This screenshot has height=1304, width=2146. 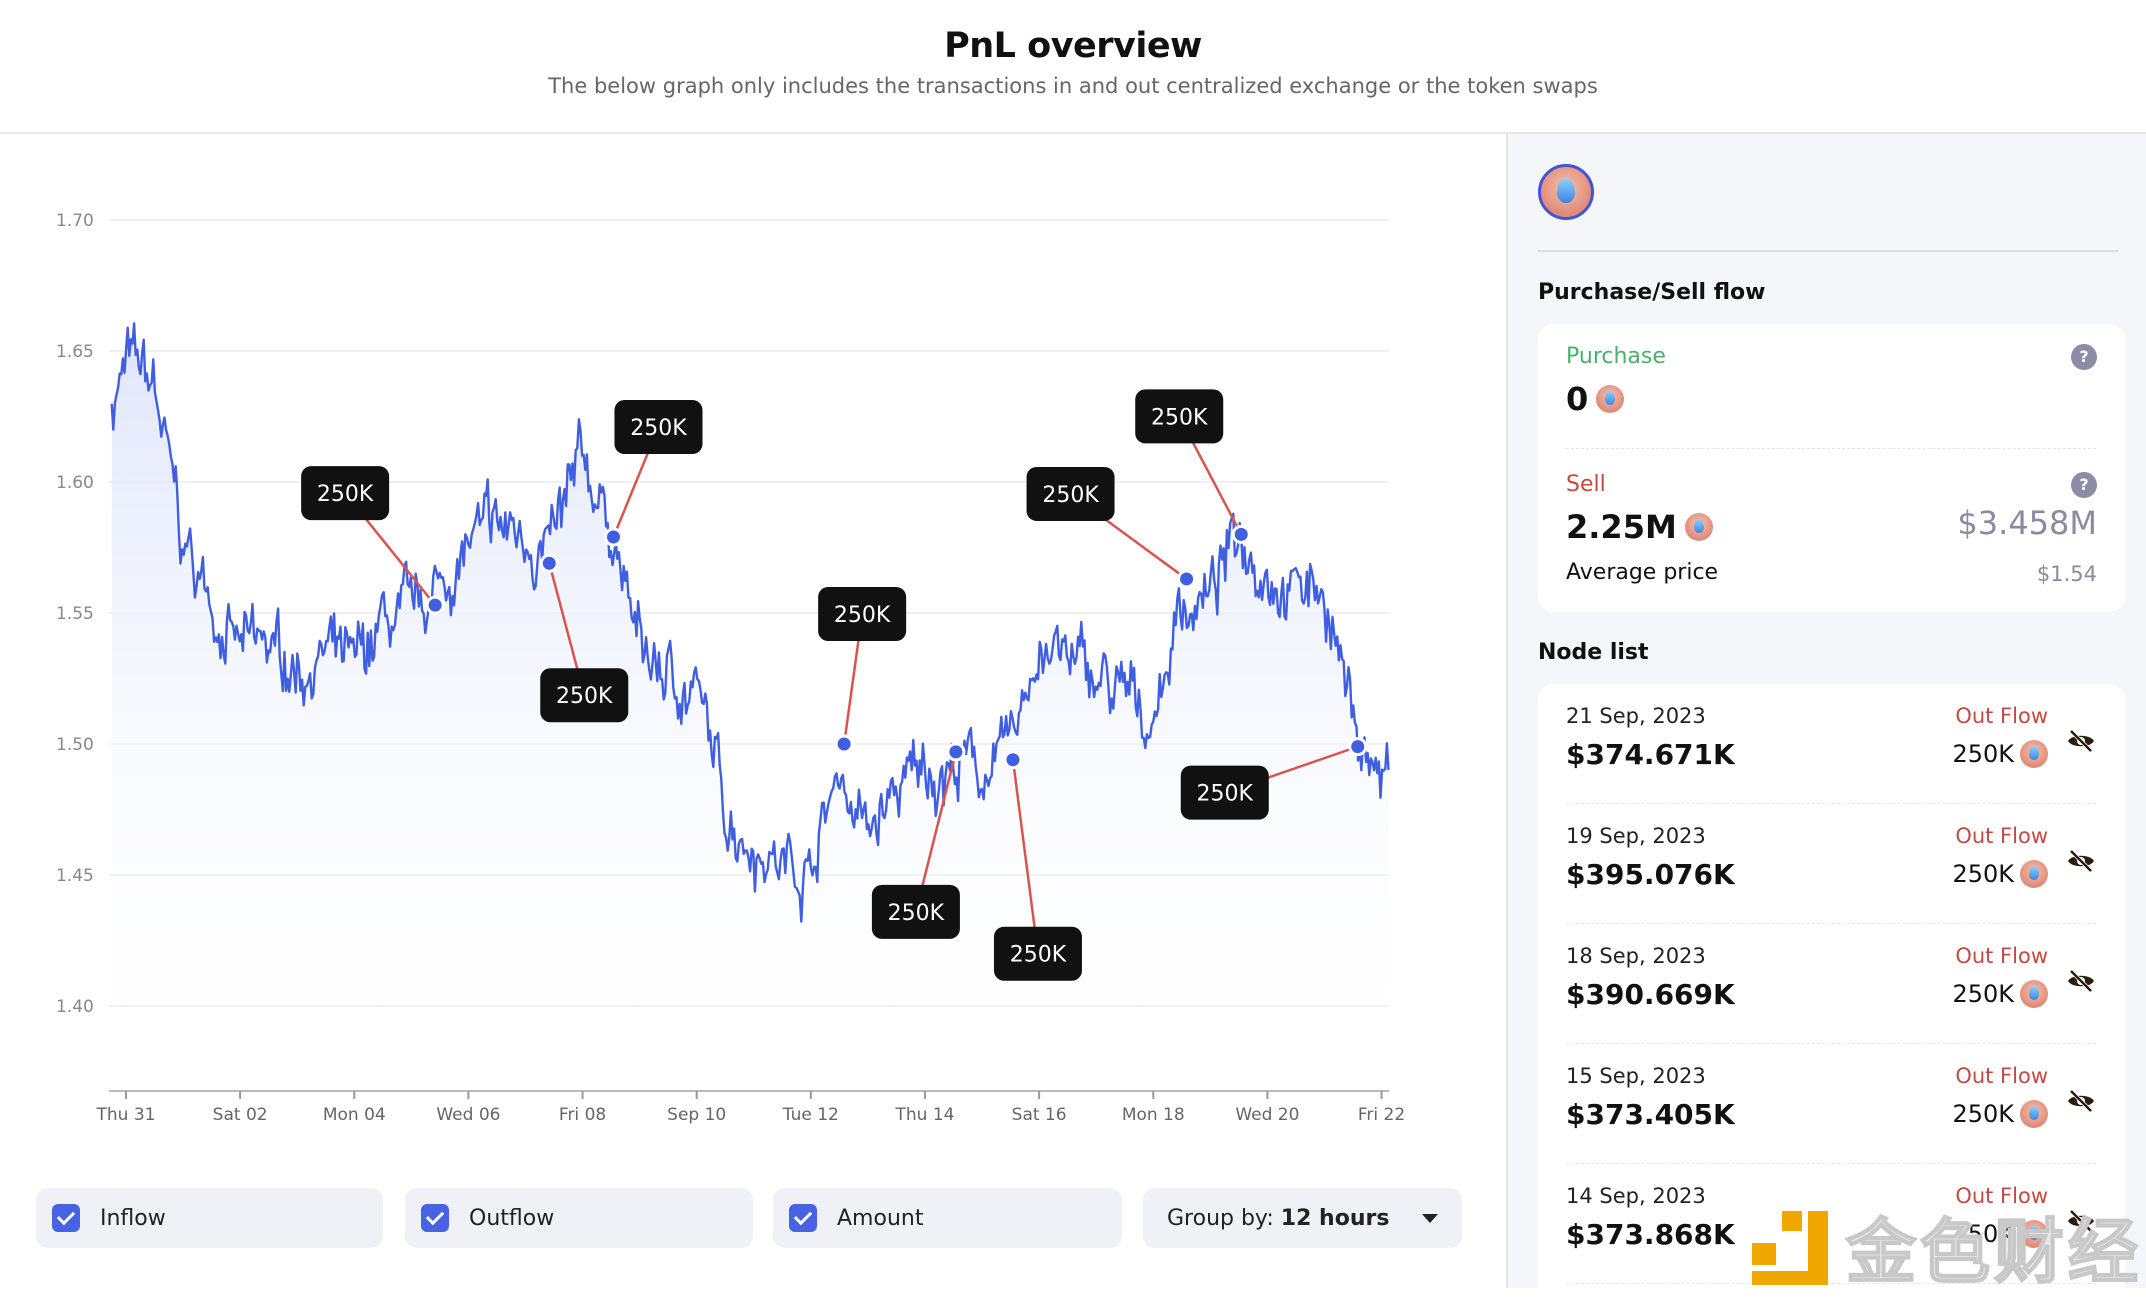 What do you see at coordinates (1039, 1115) in the screenshot?
I see `x-tick-label: Sat 16` at bounding box center [1039, 1115].